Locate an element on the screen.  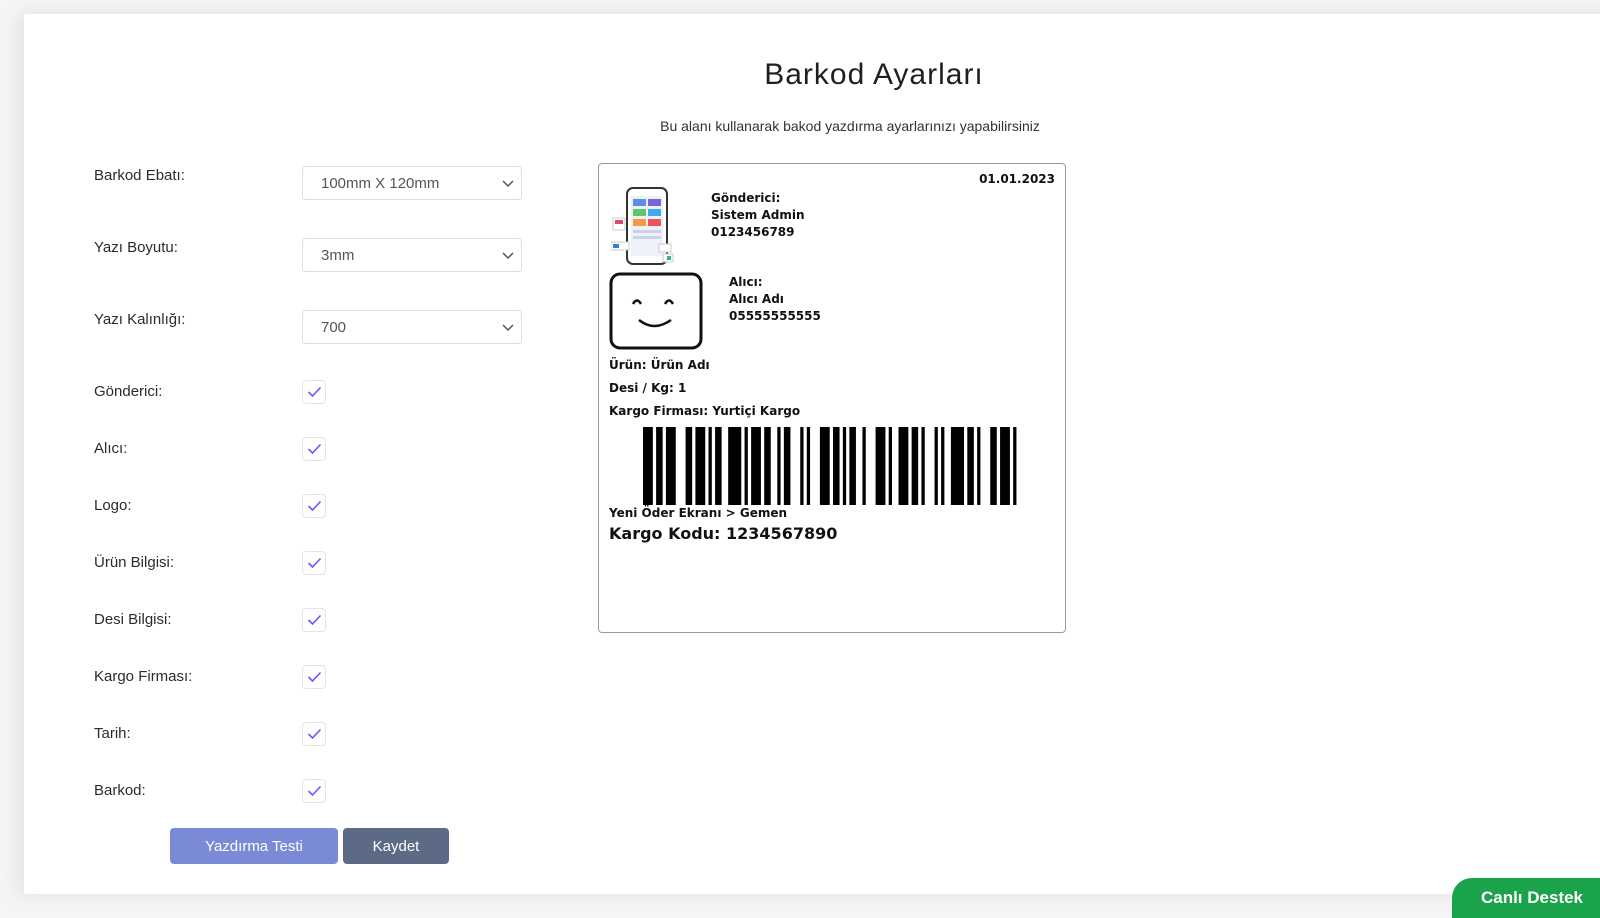
page-title: Barkod Ayarları is located at coordinates (874, 74).